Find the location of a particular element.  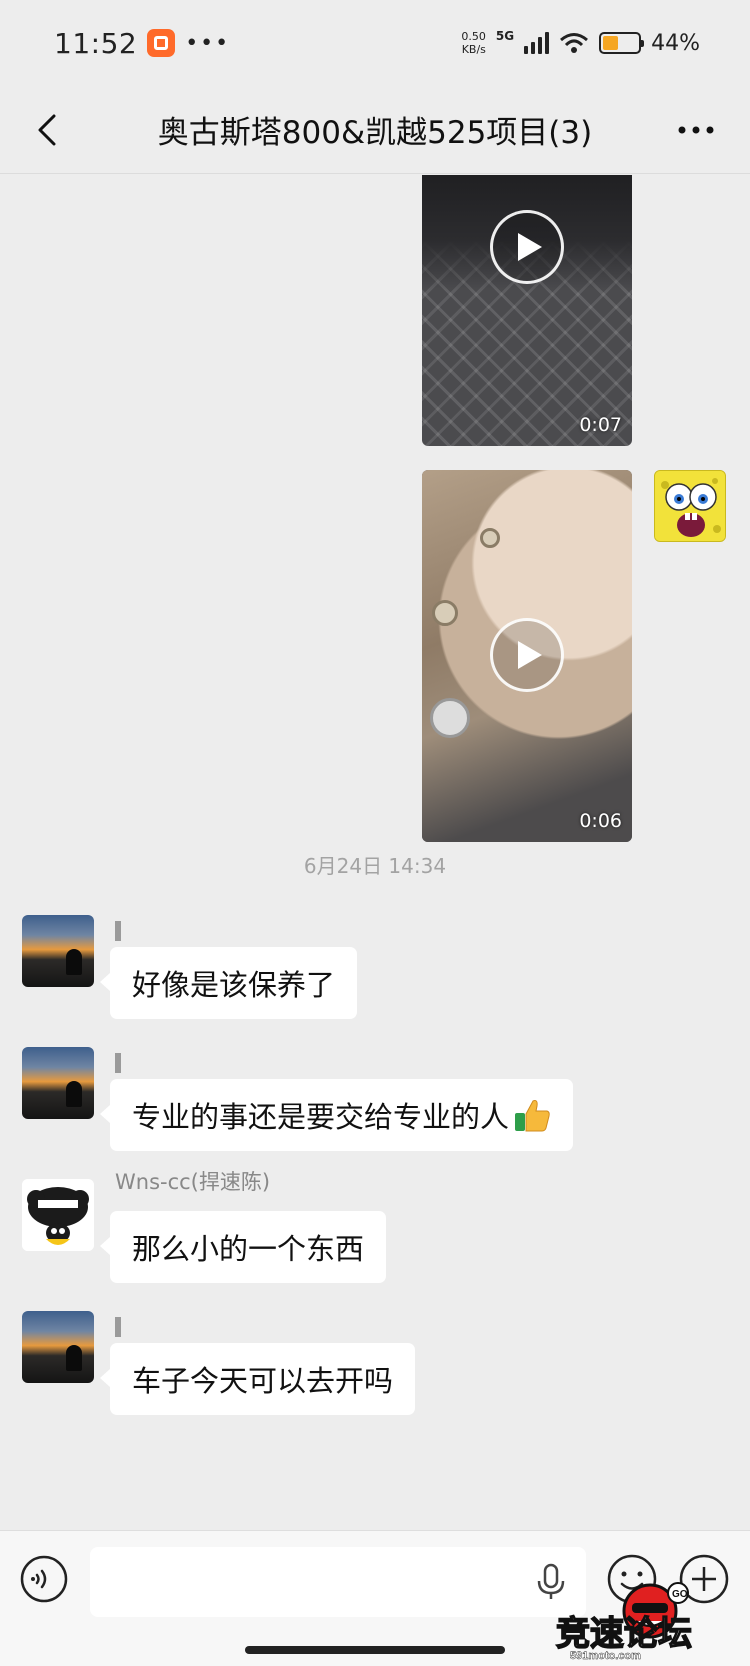

message-text: 专业的事还是要交给专业的人 is located at coordinates (321, 1117).